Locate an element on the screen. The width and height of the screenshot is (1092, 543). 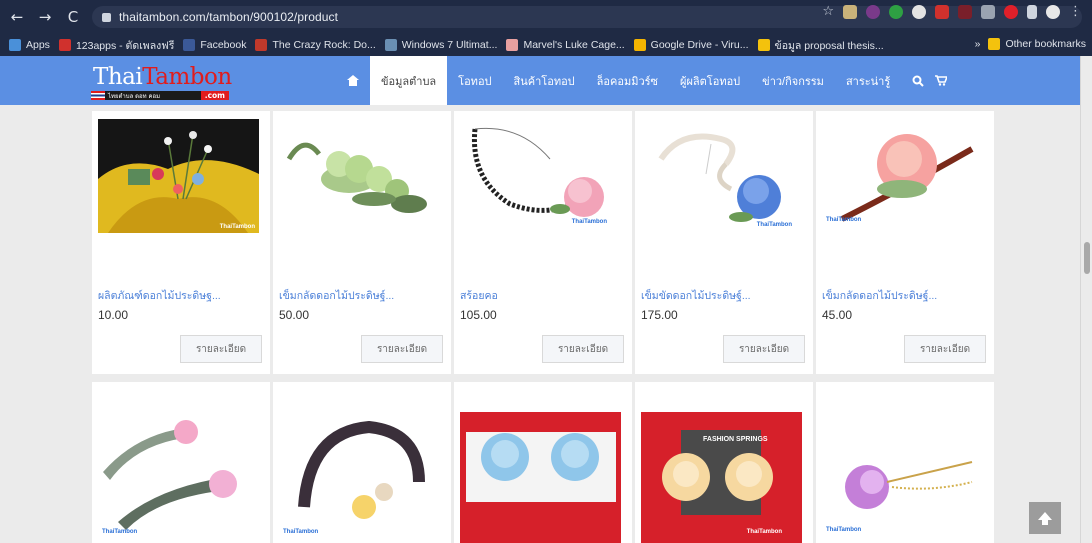
product-photo-necklace is located at coordinates (537, 172).